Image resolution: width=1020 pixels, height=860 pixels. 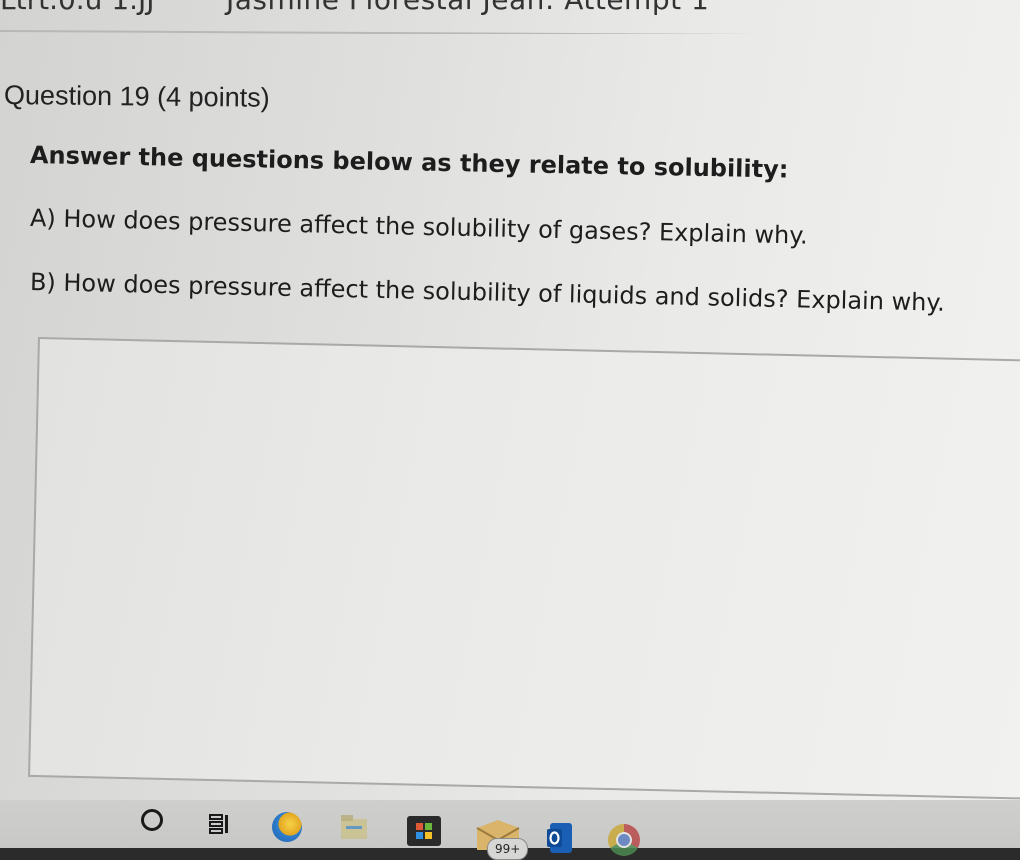 I want to click on outlook-icon, so click(x=560, y=838).